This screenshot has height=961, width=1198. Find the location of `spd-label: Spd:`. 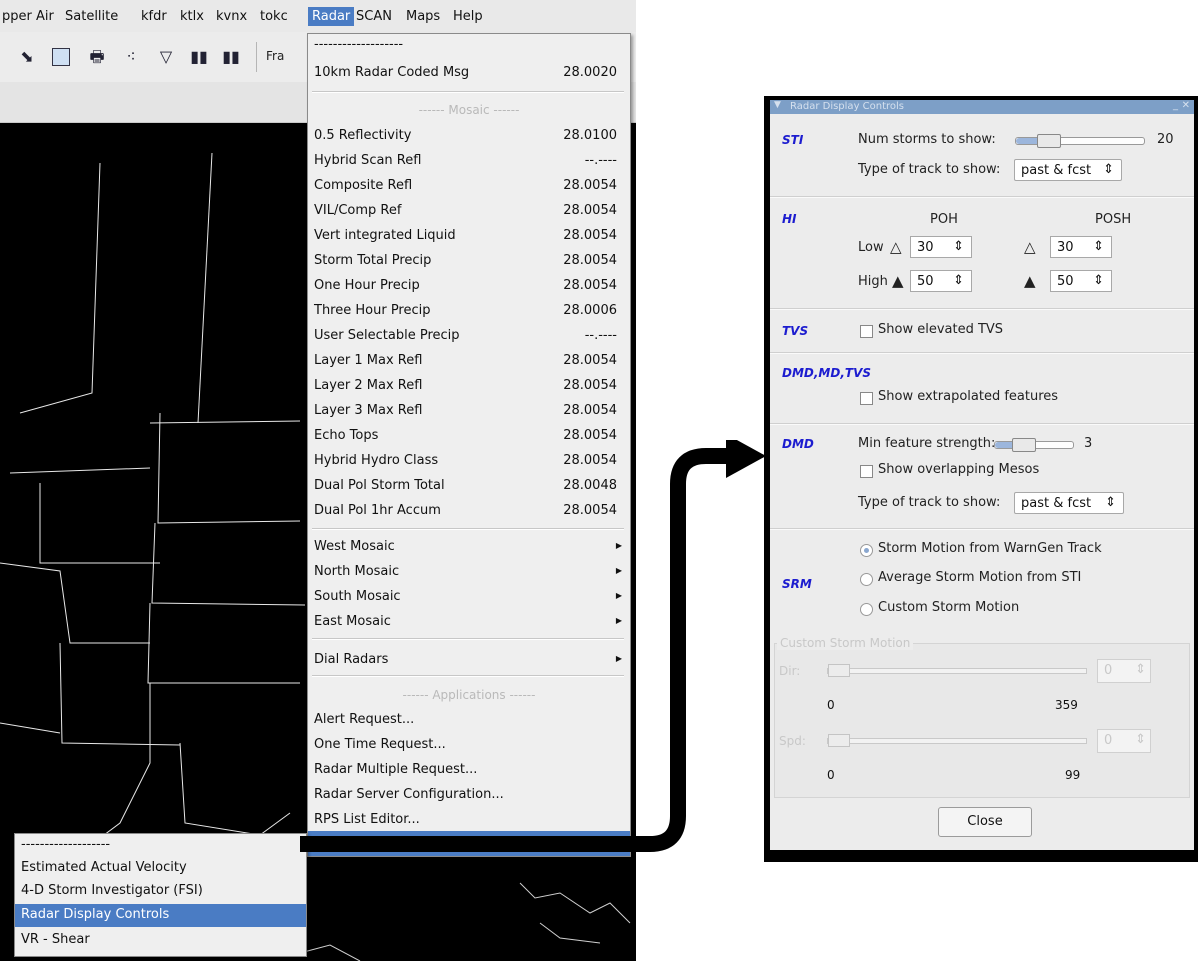

spd-label: Spd: is located at coordinates (792, 741).